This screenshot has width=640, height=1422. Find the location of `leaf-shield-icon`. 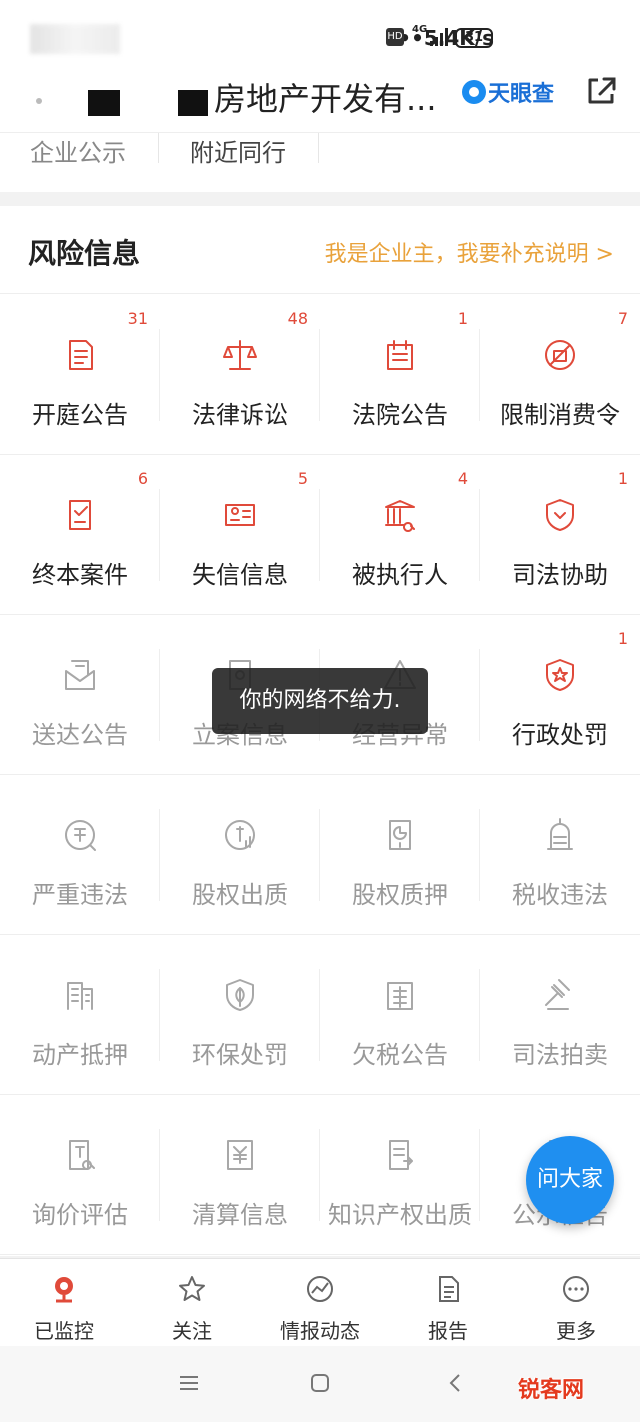

leaf-shield-icon is located at coordinates (240, 995).